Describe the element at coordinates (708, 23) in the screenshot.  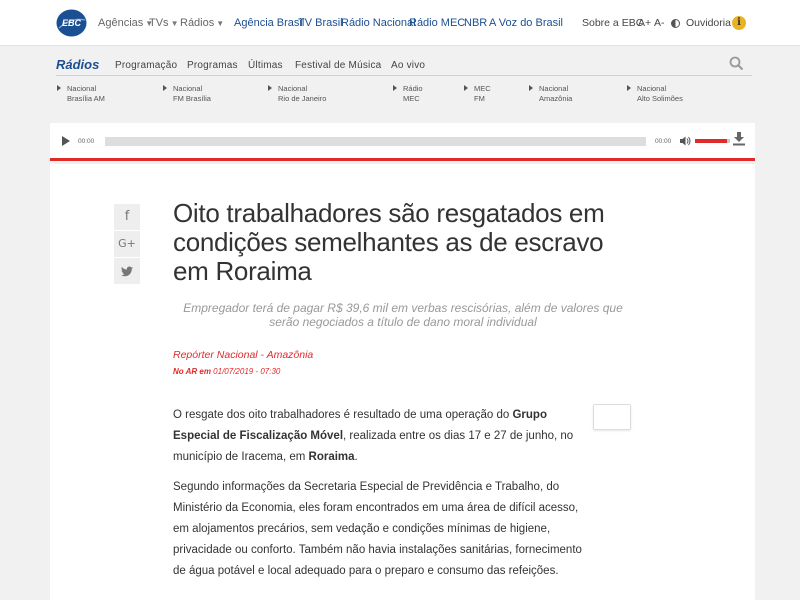
I see `link-ouvidoria: Ouvidoria` at that location.